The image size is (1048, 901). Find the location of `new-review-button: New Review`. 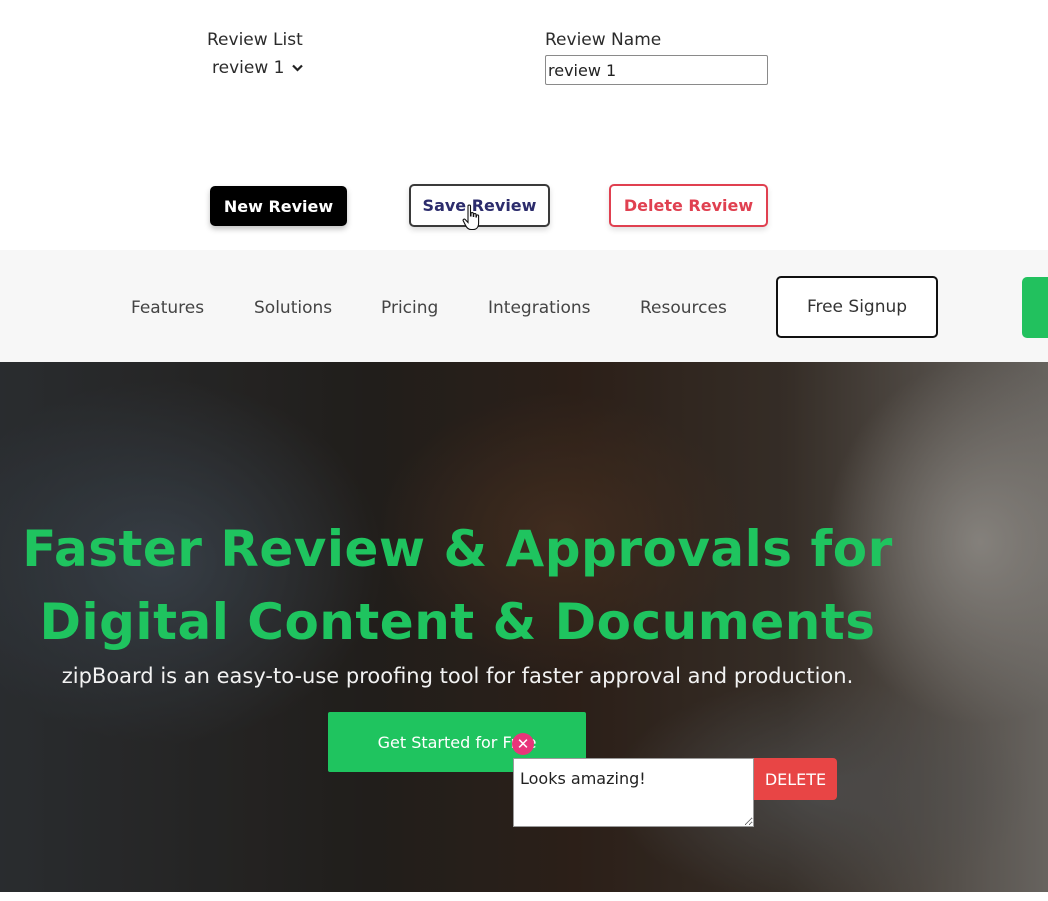

new-review-button: New Review is located at coordinates (278, 206).